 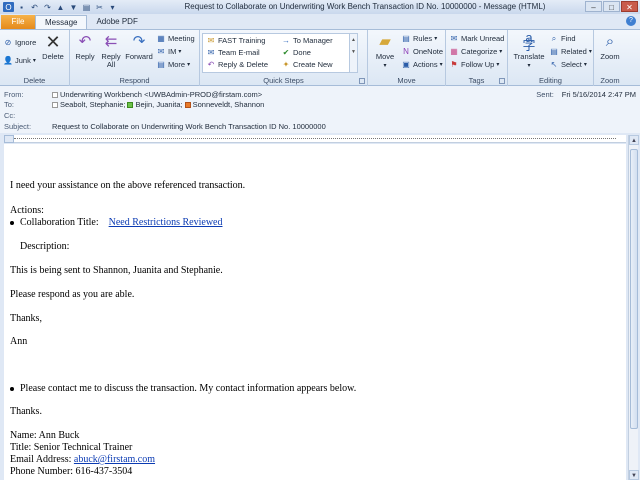 What do you see at coordinates (116, 22) in the screenshot?
I see `tab-adobe-pdf: Adobe PDF` at bounding box center [116, 22].